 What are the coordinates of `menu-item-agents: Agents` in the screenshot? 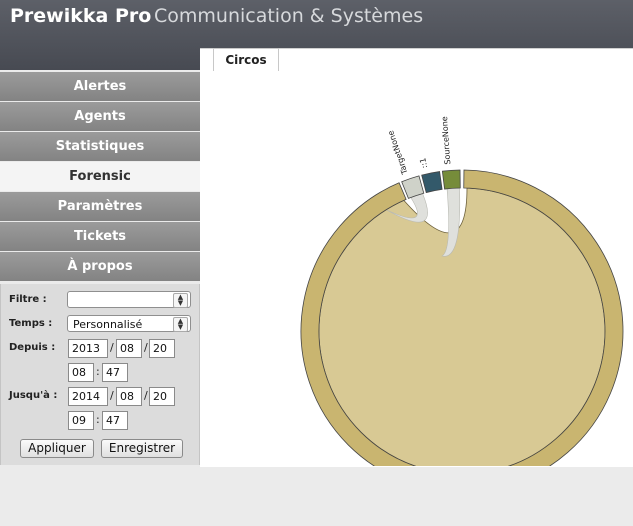 It's located at (100, 116).